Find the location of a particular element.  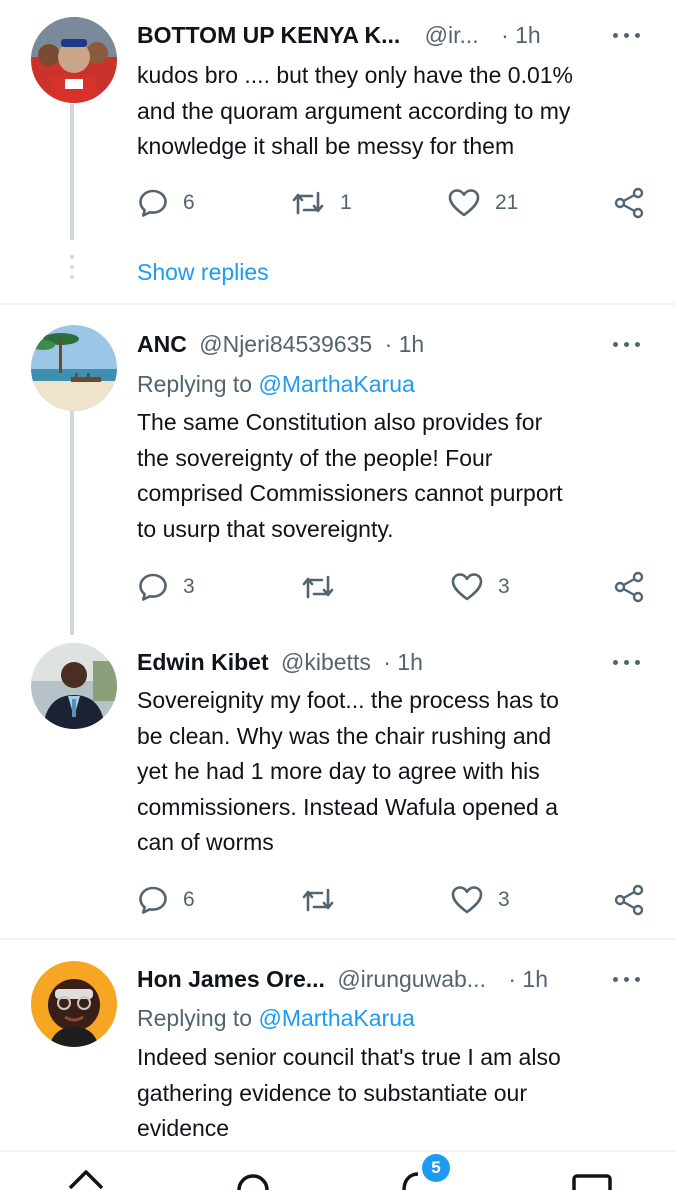

tweet-header: Edwin Kibet @kibetts · 1h is located at coordinates (376, 662).